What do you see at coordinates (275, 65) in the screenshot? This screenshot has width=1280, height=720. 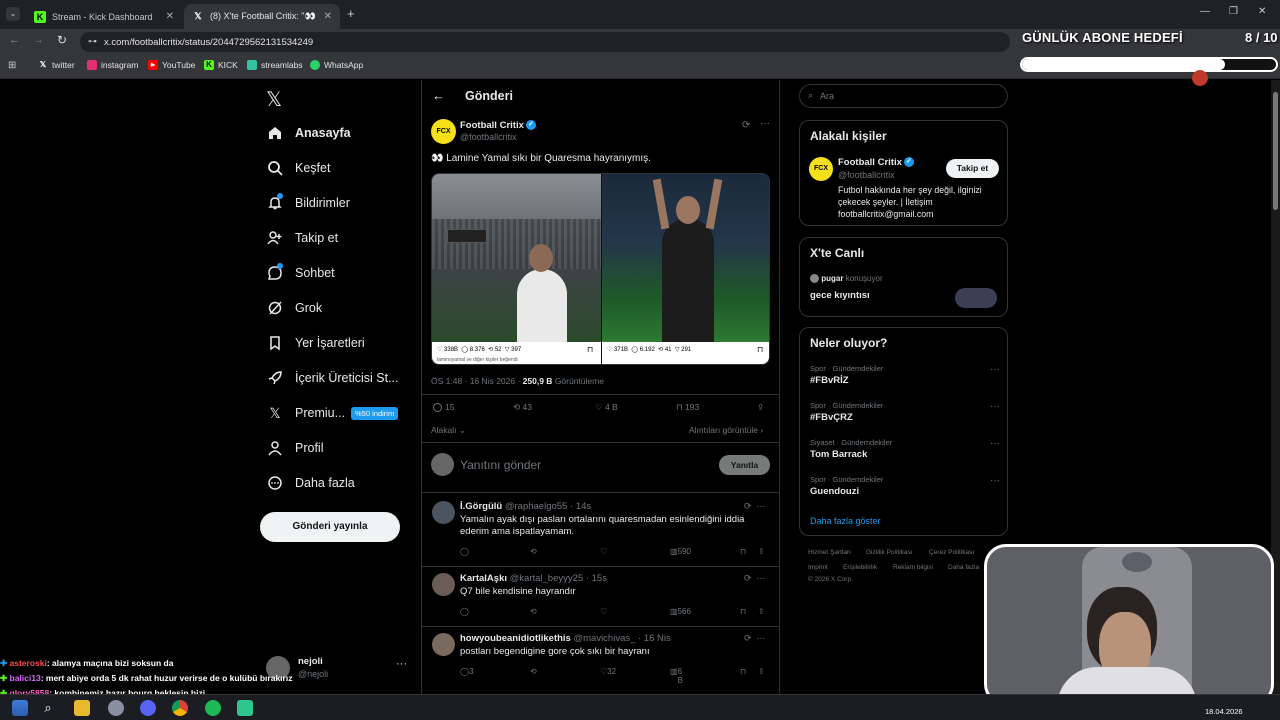 I see `bookmark-streamlabs: streamlabs` at bounding box center [275, 65].